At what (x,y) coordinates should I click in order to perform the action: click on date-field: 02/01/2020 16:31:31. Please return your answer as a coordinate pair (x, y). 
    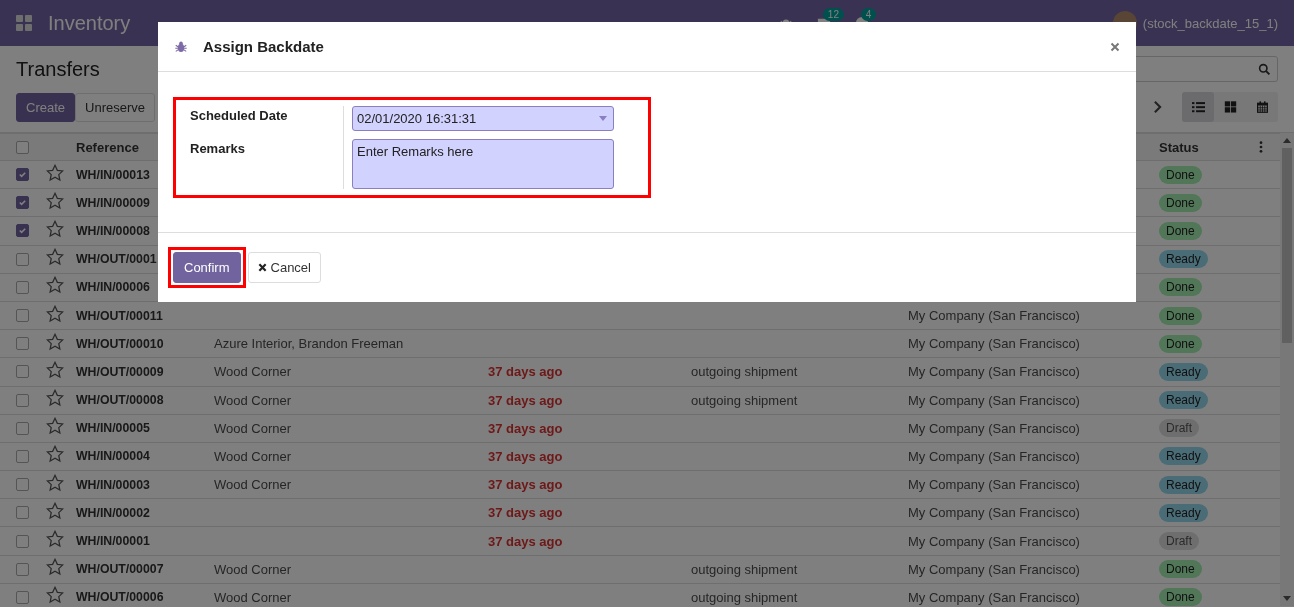
    Looking at the image, I should click on (483, 118).